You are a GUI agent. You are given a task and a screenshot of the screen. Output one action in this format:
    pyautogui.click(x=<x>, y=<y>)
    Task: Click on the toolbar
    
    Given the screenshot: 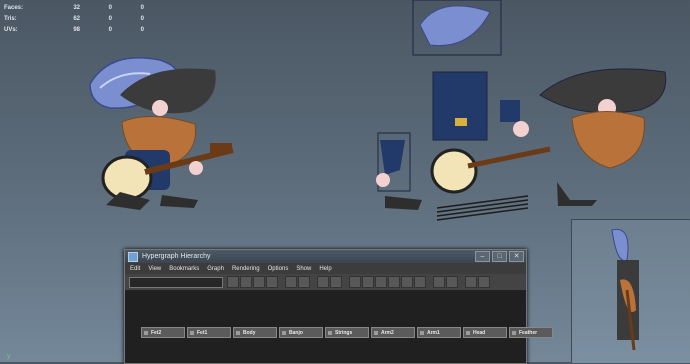 What is the action you would take?
    pyautogui.click(x=325, y=282)
    